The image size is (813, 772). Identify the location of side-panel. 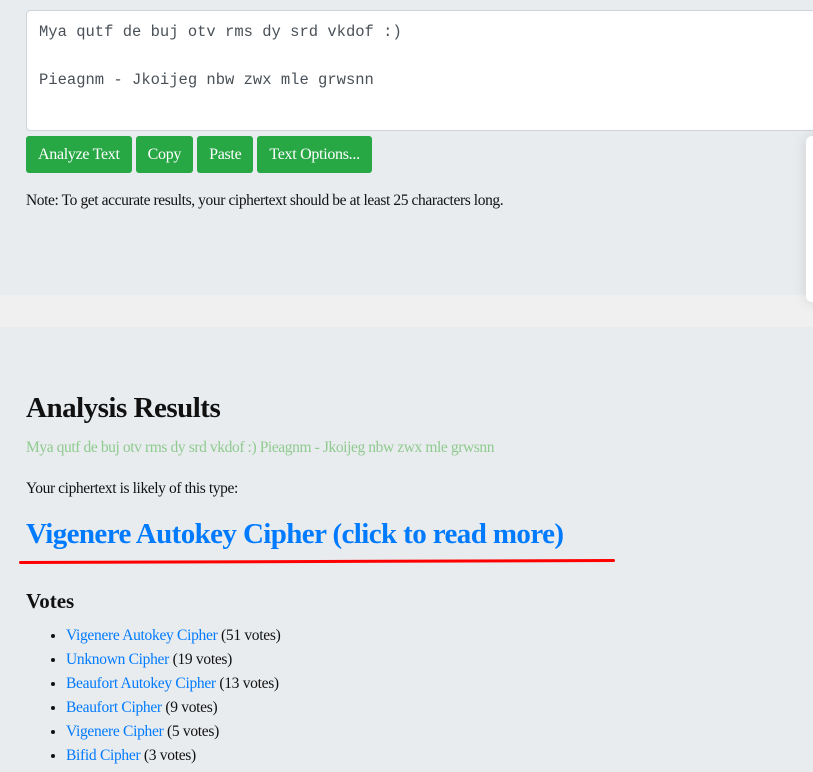
(809, 219).